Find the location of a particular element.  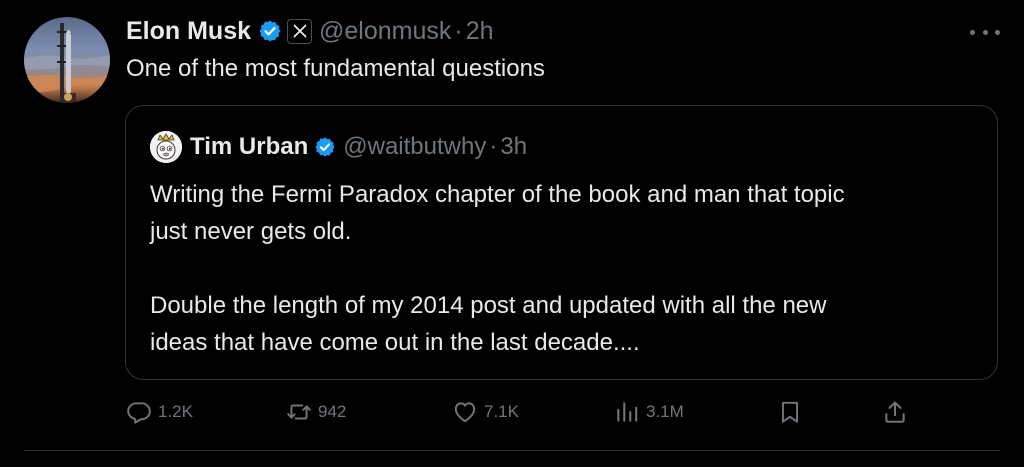

bookmark-icon is located at coordinates (790, 412).